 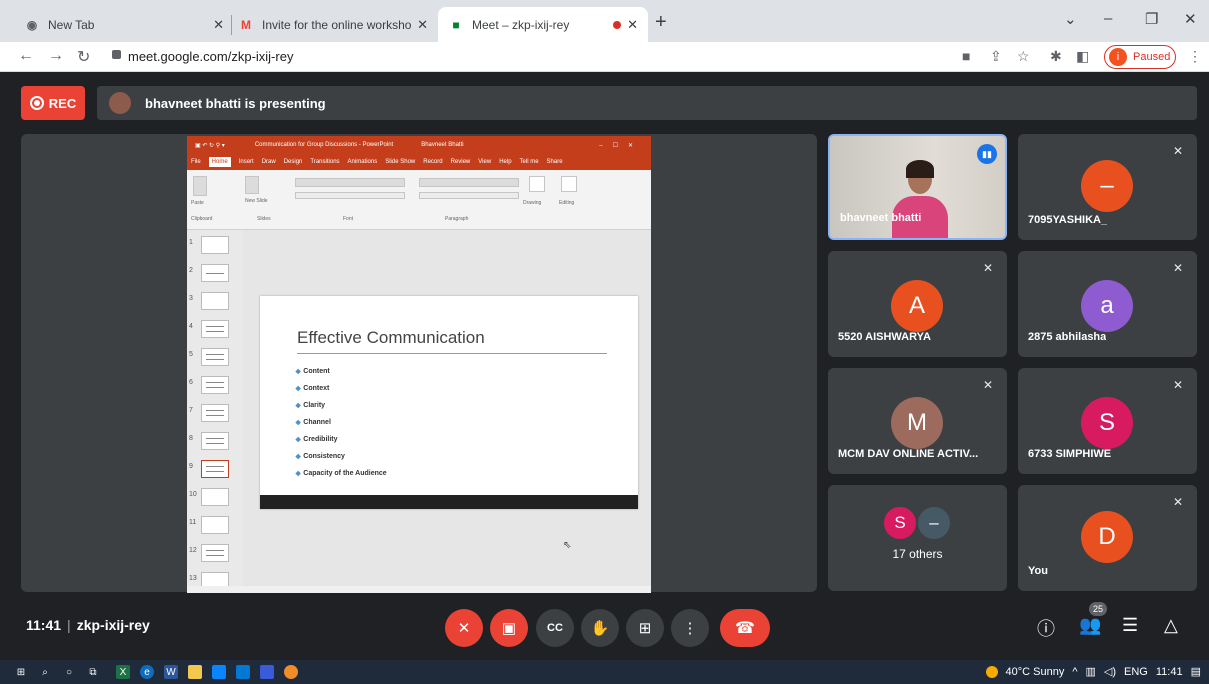 What do you see at coordinates (555, 628) in the screenshot?
I see `captions-button: CC` at bounding box center [555, 628].